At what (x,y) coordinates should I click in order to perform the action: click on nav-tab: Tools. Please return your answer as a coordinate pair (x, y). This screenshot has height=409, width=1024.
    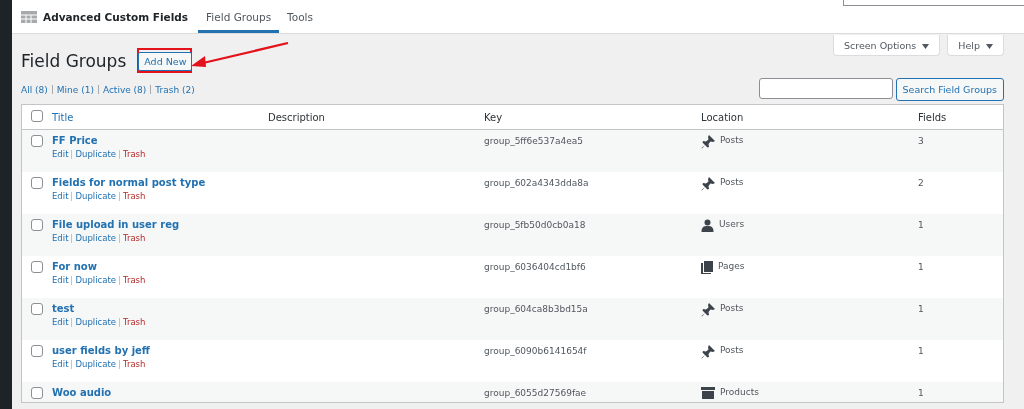
    Looking at the image, I should click on (300, 16).